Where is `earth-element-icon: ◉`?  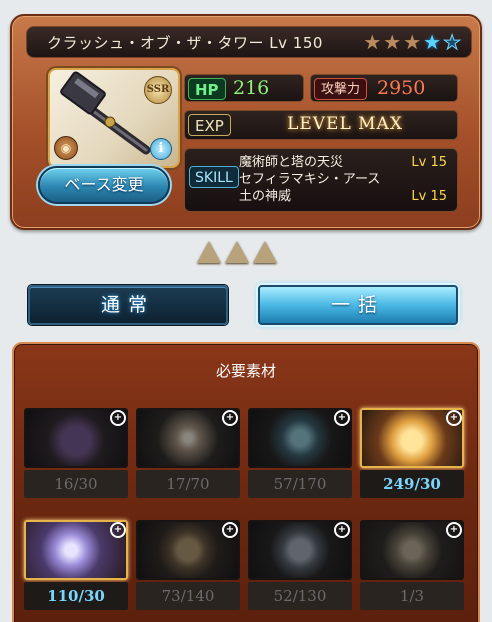
earth-element-icon: ◉ is located at coordinates (66, 148).